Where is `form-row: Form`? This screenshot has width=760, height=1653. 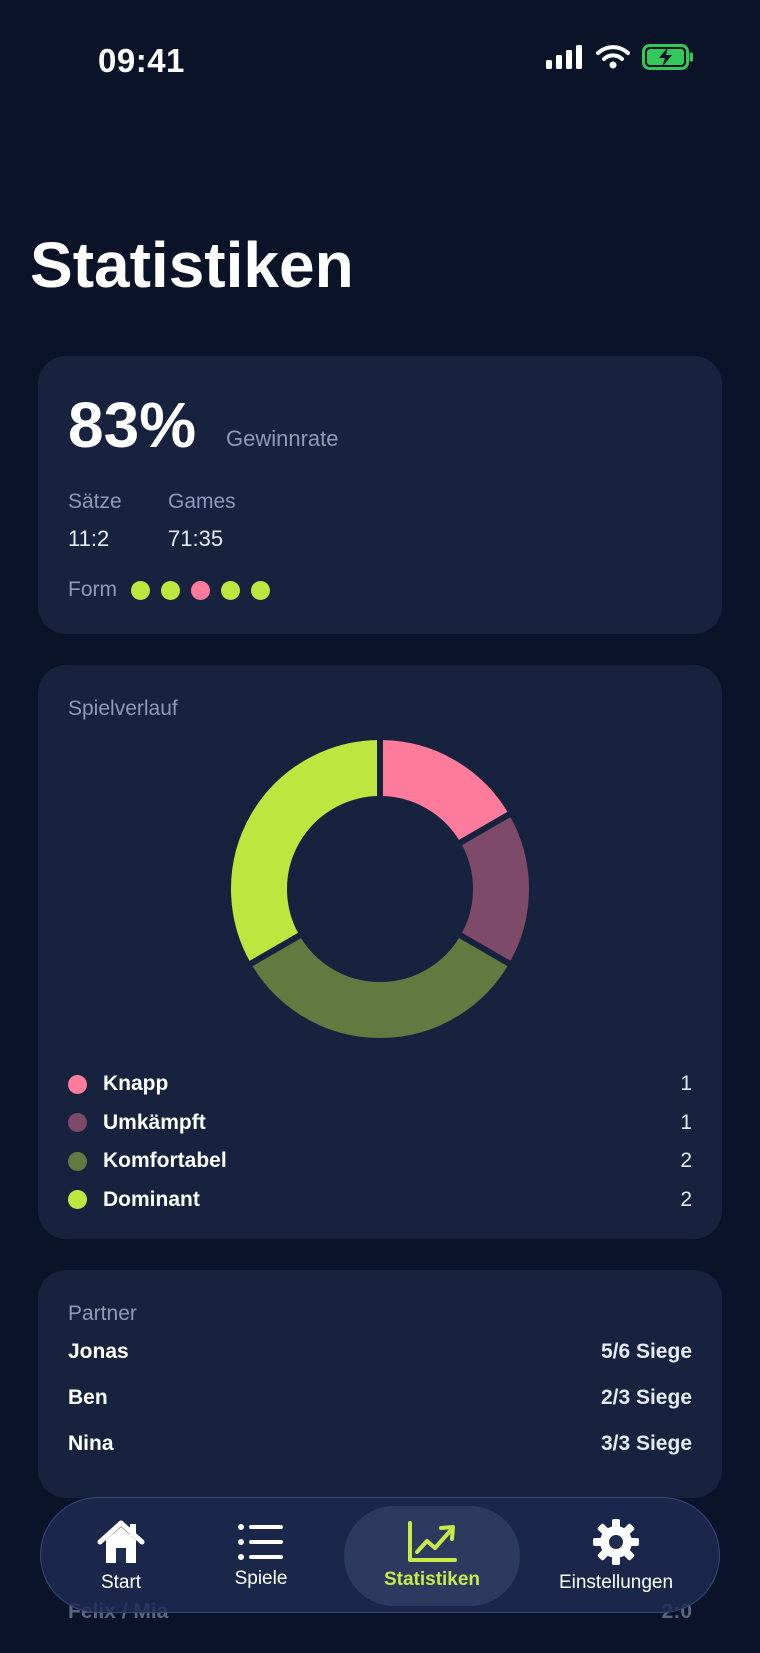 form-row: Form is located at coordinates (174, 590).